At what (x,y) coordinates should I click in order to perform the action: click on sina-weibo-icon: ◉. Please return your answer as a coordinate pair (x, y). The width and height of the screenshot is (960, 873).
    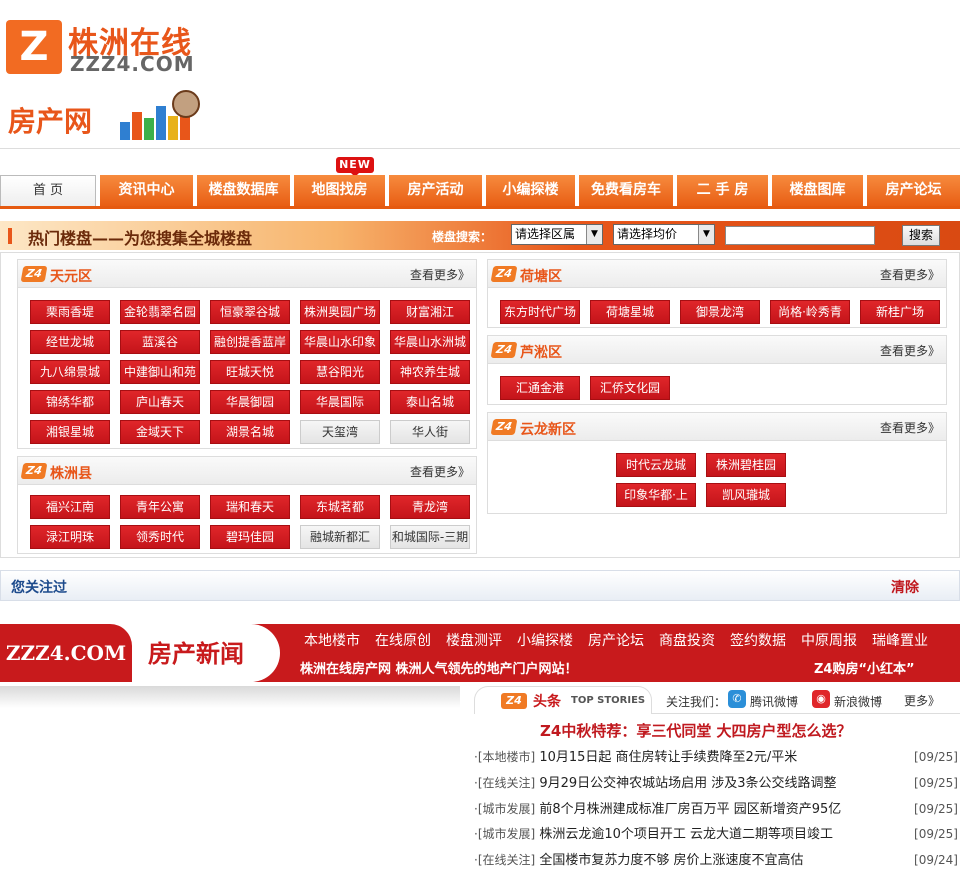
    Looking at the image, I should click on (821, 699).